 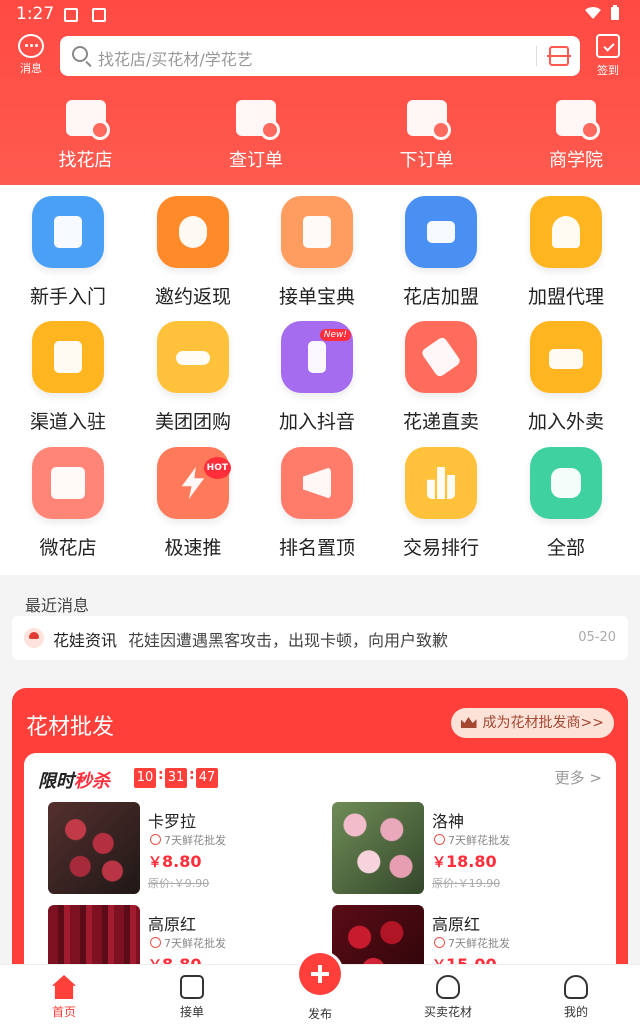 What do you see at coordinates (608, 70) in the screenshot?
I see `sign-in-label: 签到` at bounding box center [608, 70].